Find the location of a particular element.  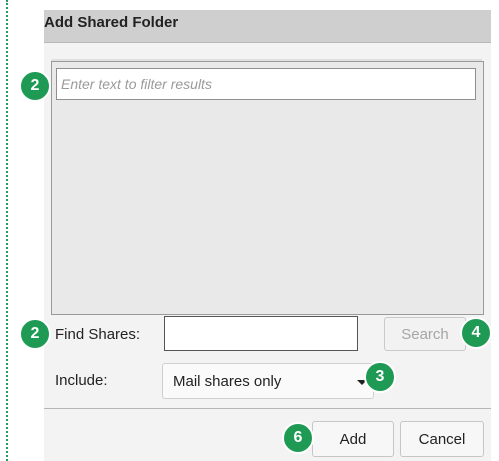

find-shares-label: Find Shares: is located at coordinates (98, 334).